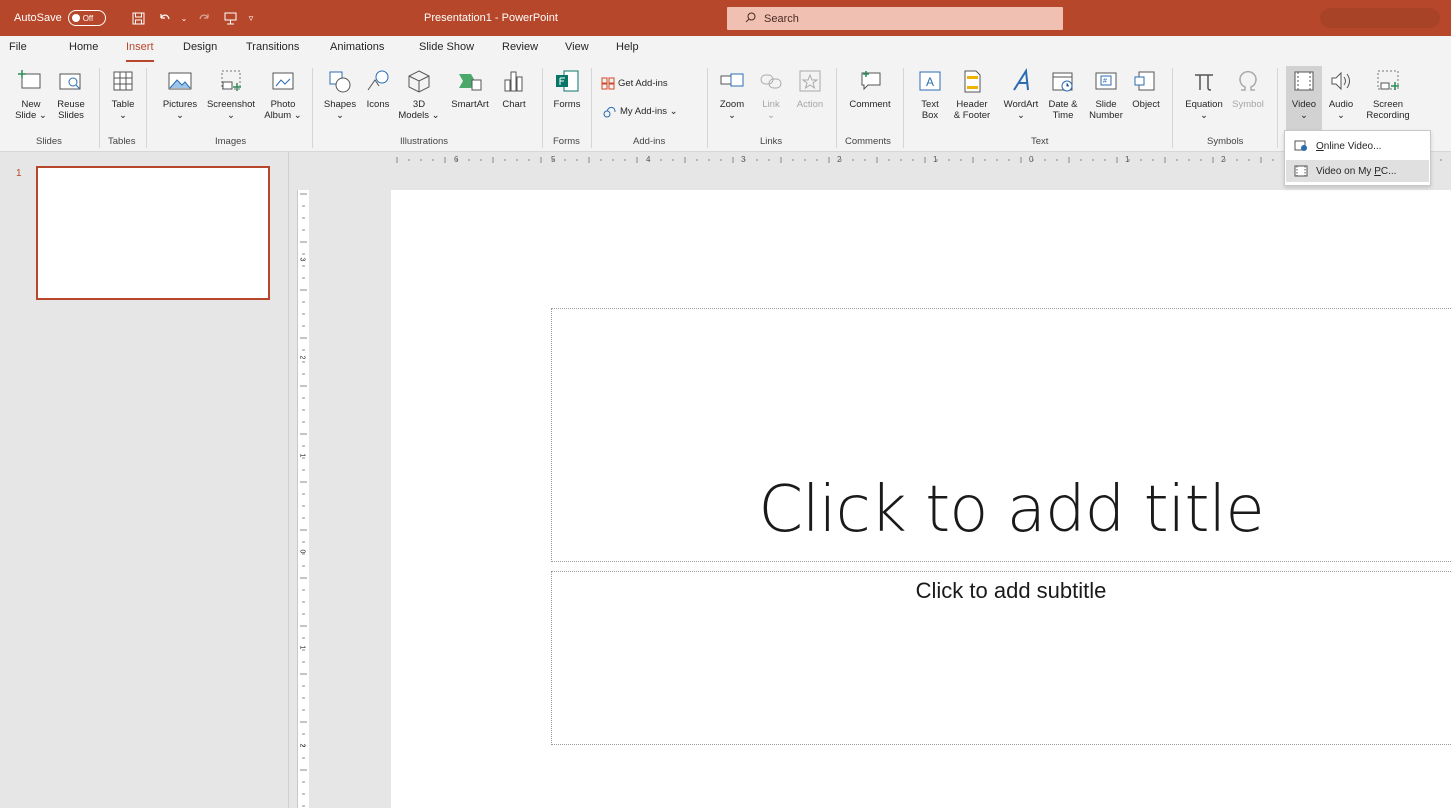 Image resolution: width=1451 pixels, height=808 pixels. I want to click on group-label-forms: Forms, so click(566, 141).